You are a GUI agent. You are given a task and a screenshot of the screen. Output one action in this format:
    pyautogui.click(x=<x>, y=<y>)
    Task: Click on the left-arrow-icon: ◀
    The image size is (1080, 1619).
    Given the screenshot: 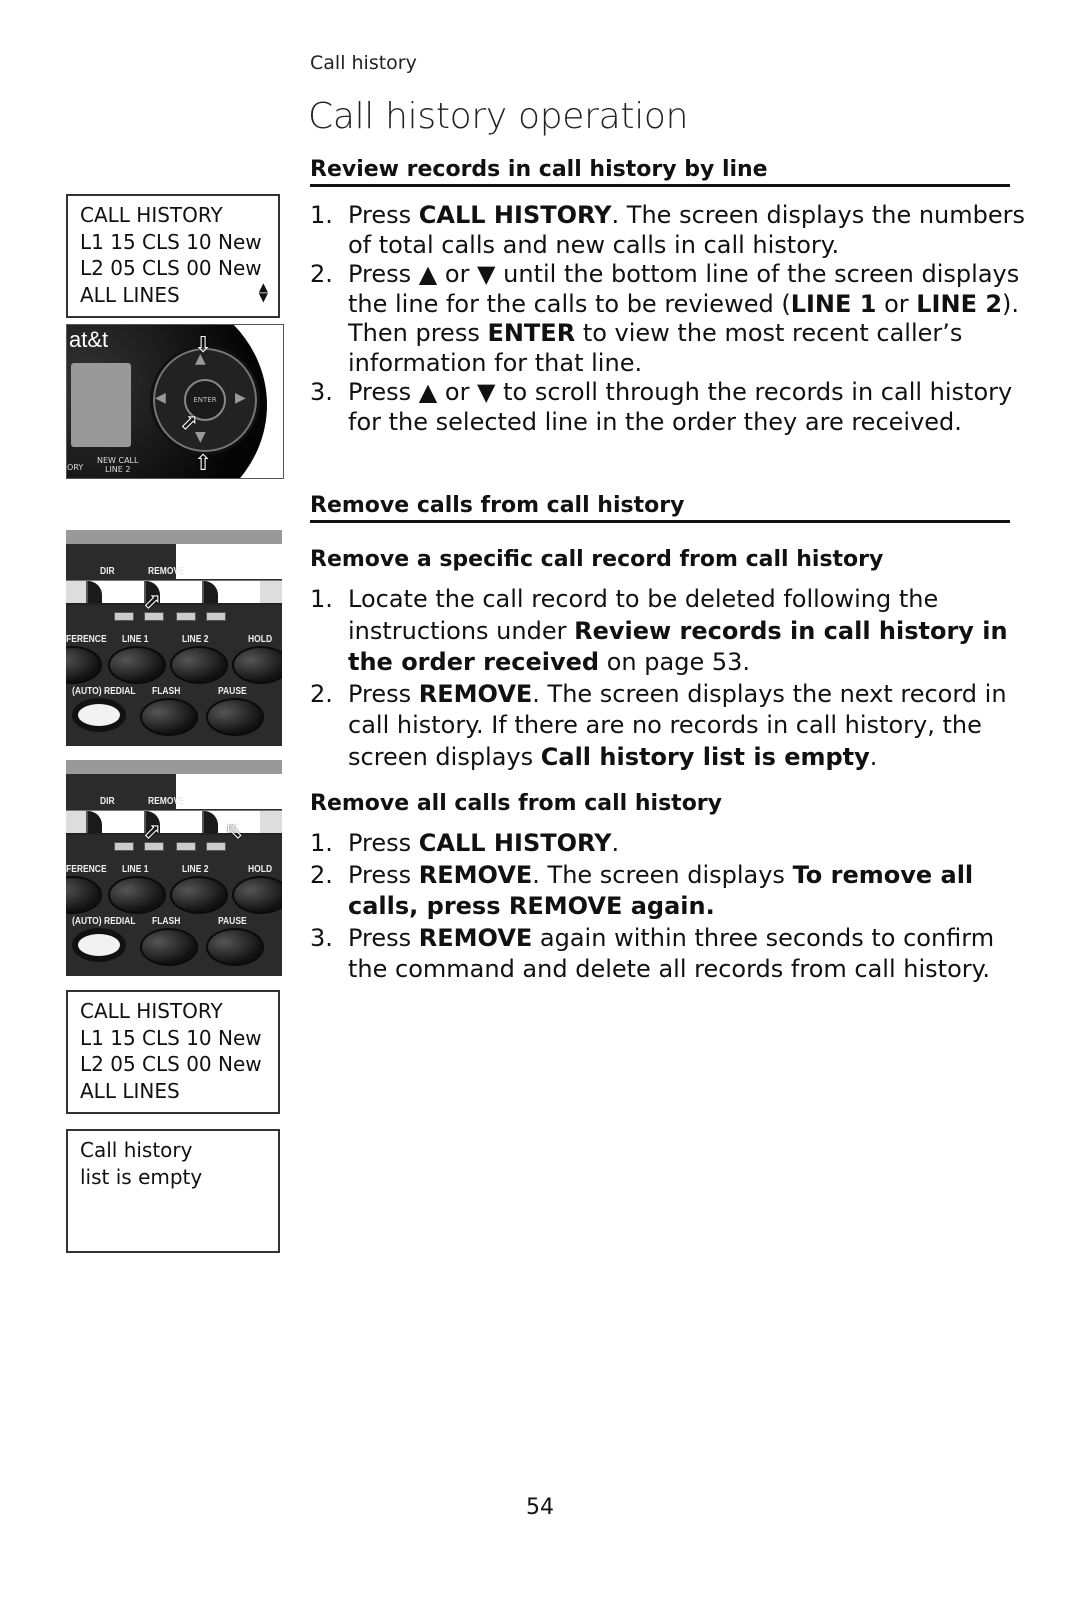 What is the action you would take?
    pyautogui.click(x=160, y=398)
    